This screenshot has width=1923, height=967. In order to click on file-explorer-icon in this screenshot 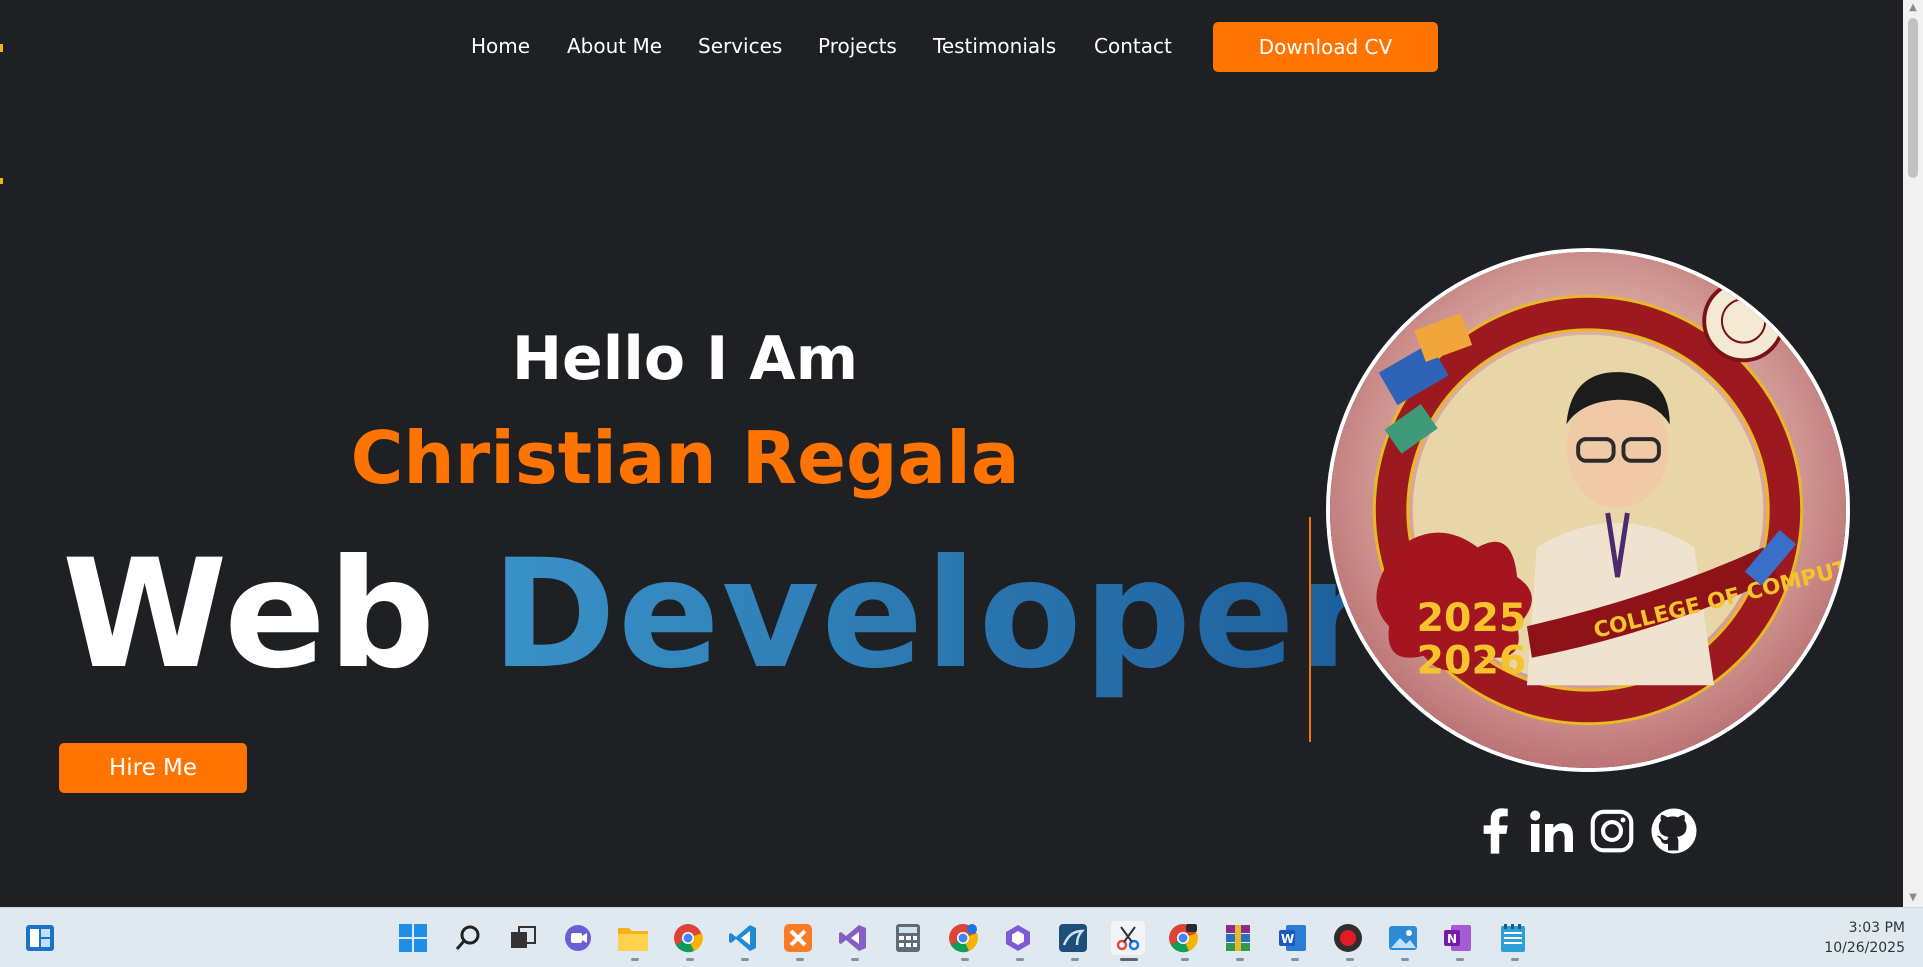, I will do `click(633, 938)`.